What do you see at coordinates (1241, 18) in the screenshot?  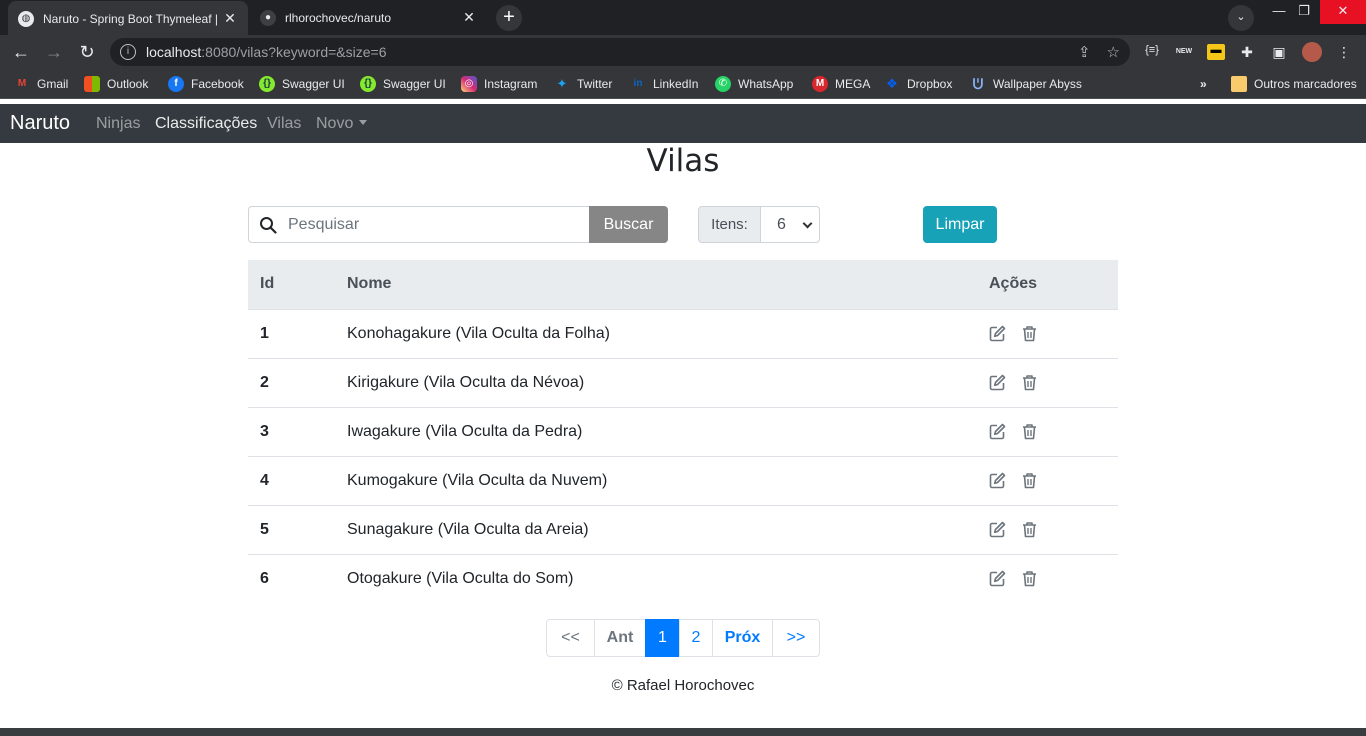 I see `tab-search-button: ⌄` at bounding box center [1241, 18].